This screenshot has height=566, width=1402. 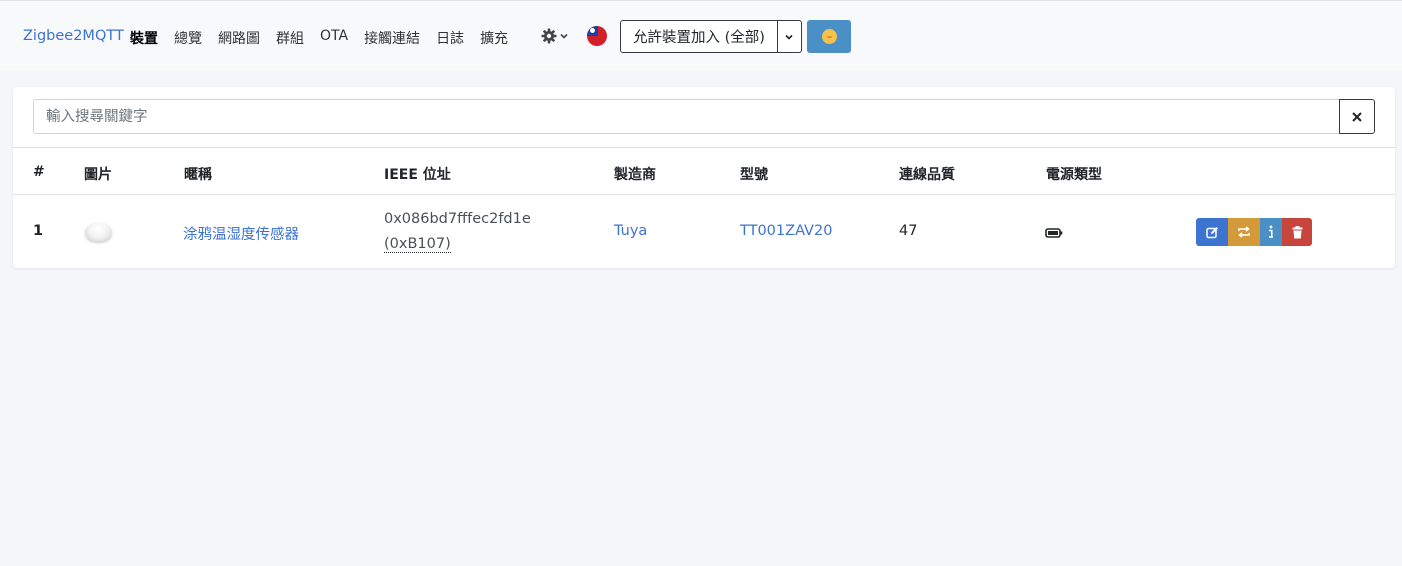 I want to click on settings-dropdown, so click(x=555, y=36).